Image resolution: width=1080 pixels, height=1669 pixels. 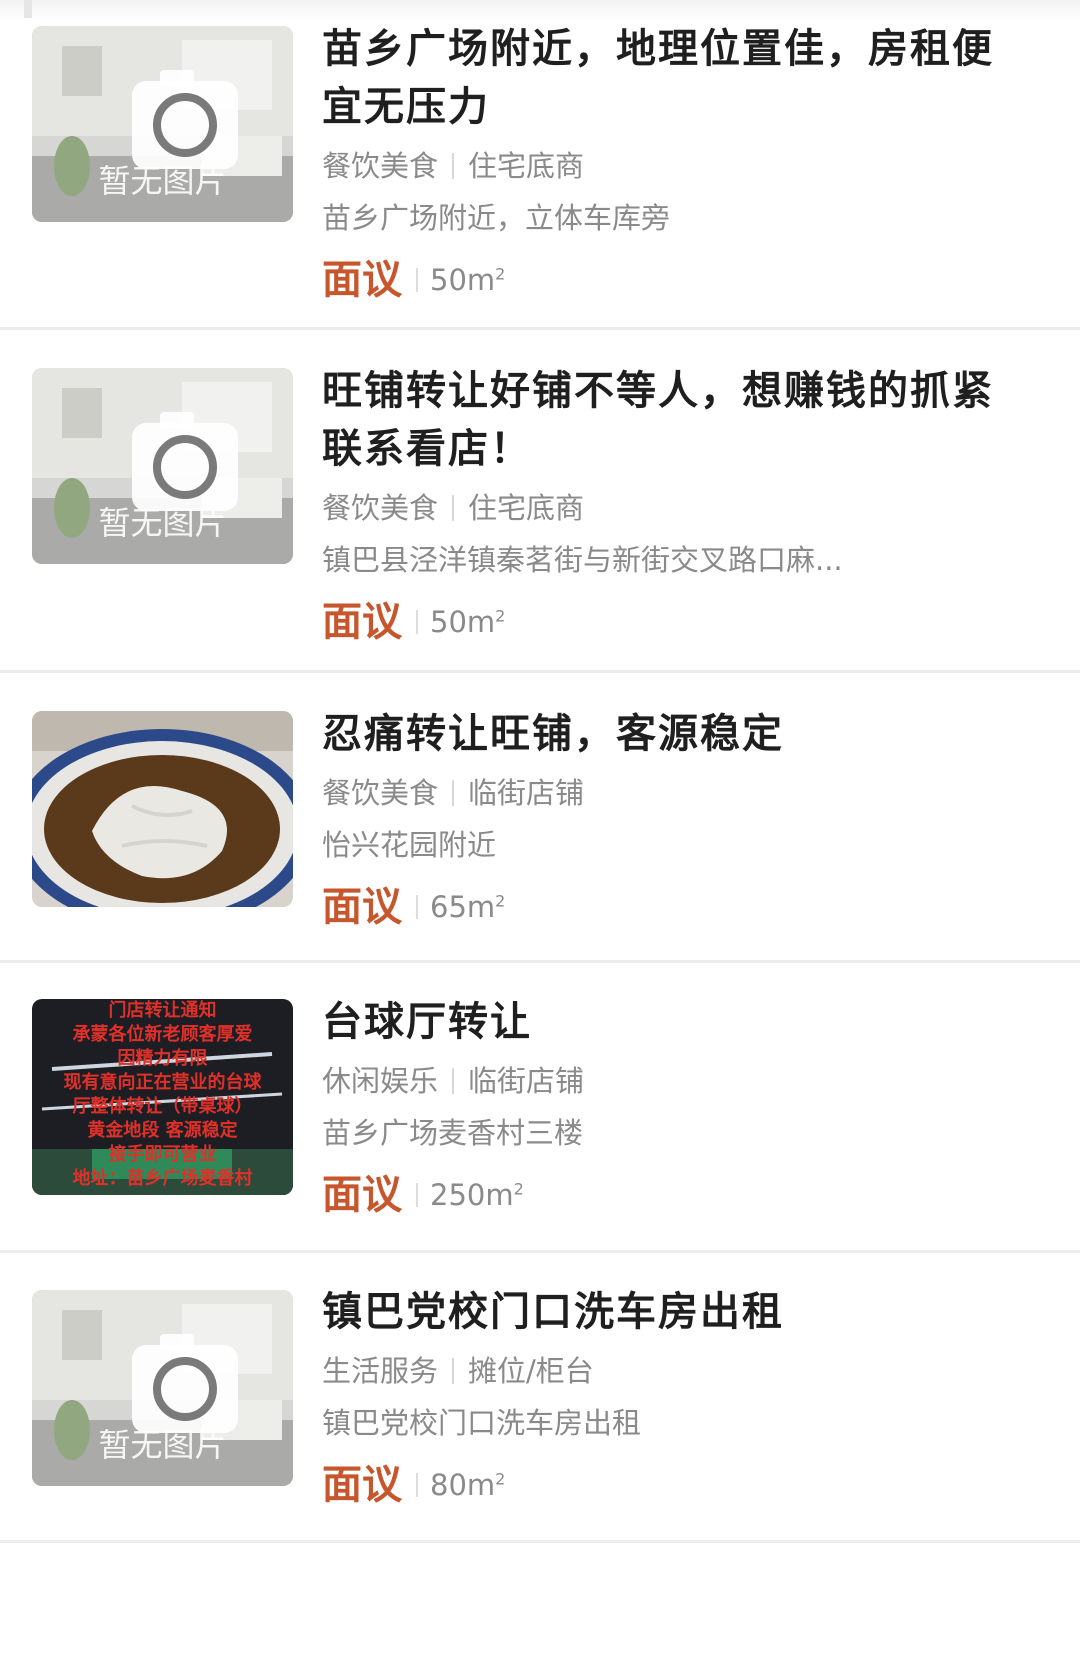 I want to click on listing-area: 250m2, so click(x=477, y=1195).